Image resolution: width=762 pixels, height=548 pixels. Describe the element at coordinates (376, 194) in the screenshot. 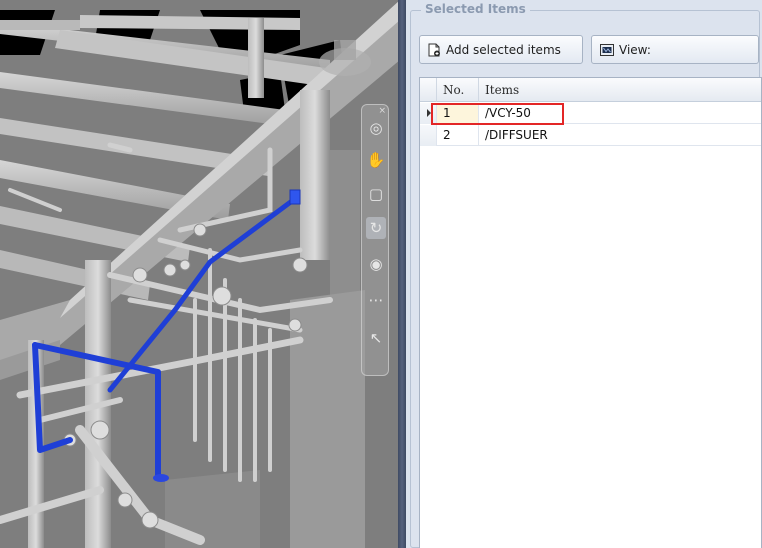

I see `zoom-box-icon: ▢` at that location.